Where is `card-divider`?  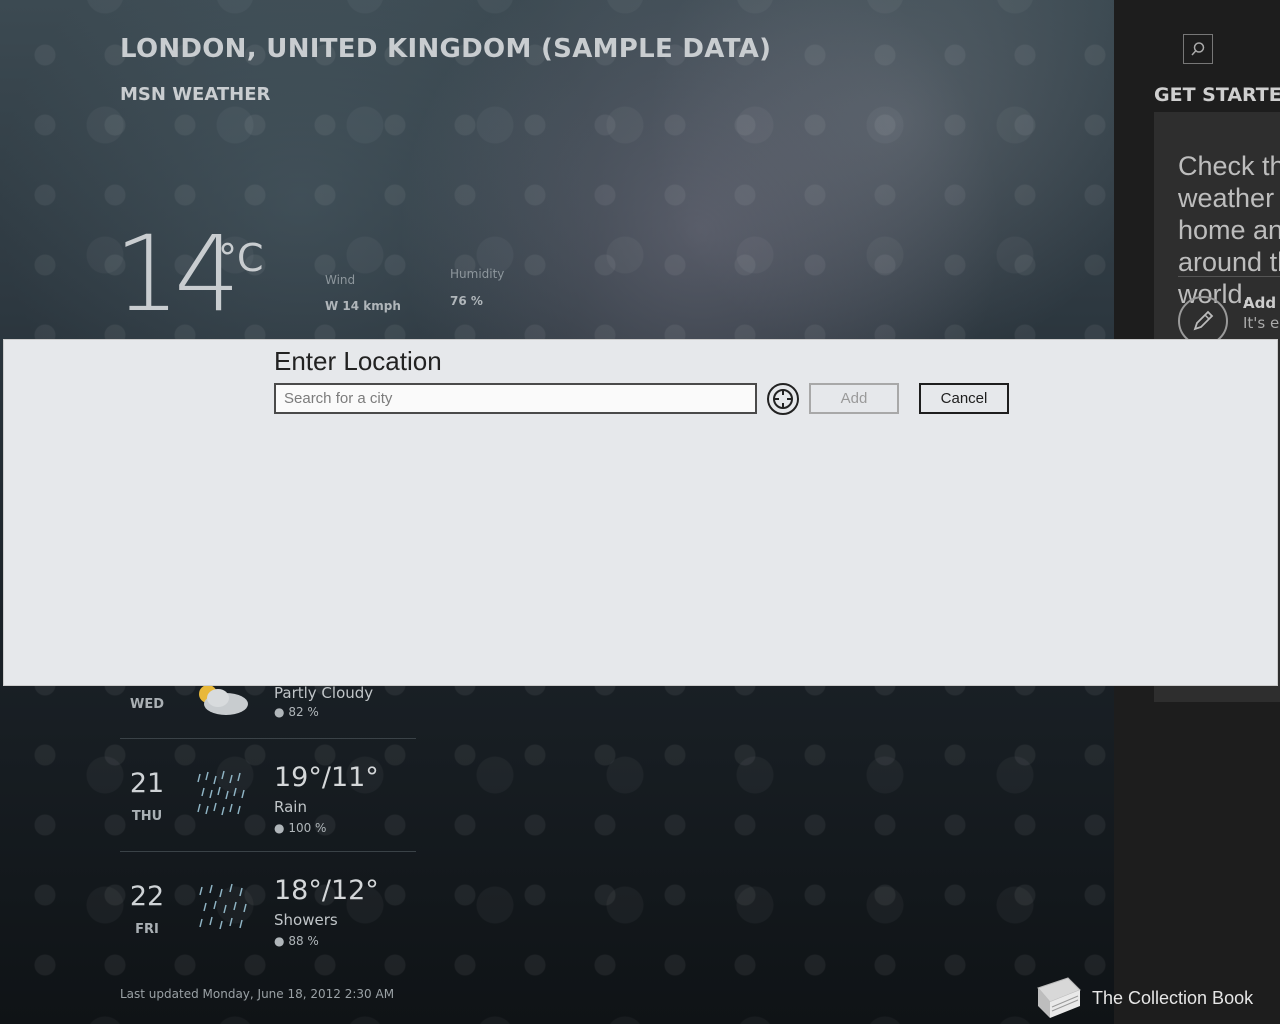 card-divider is located at coordinates (1229, 276).